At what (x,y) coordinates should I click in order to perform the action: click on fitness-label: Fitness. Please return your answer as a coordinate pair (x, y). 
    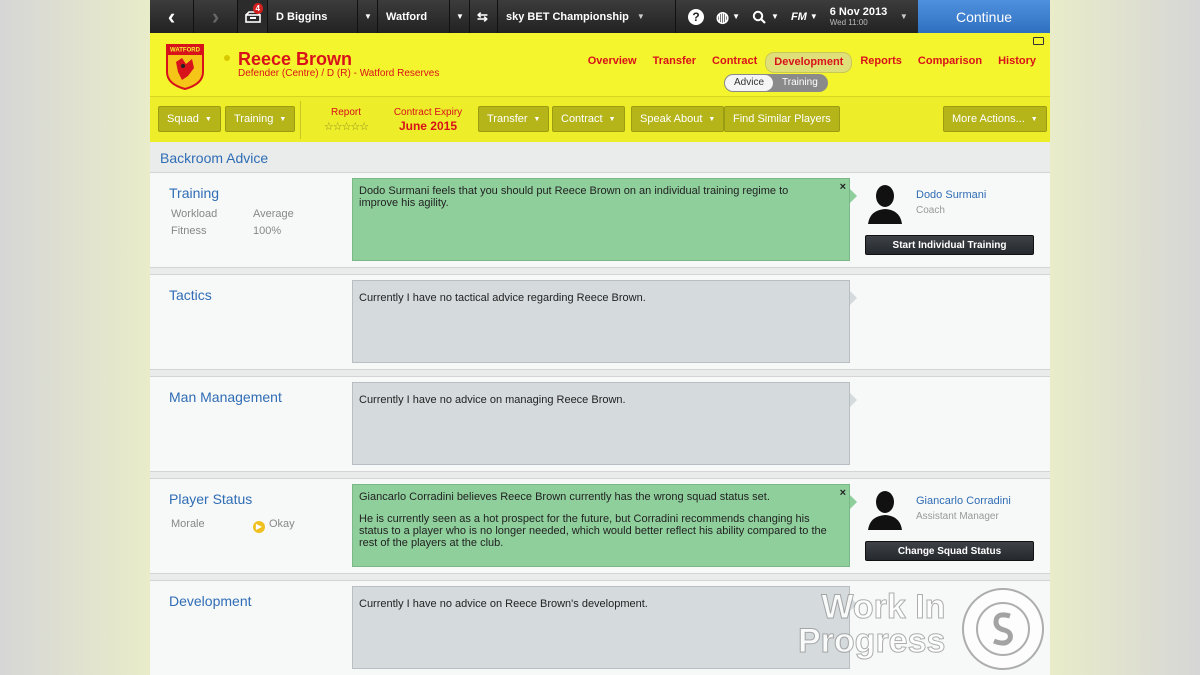
    Looking at the image, I should click on (189, 231).